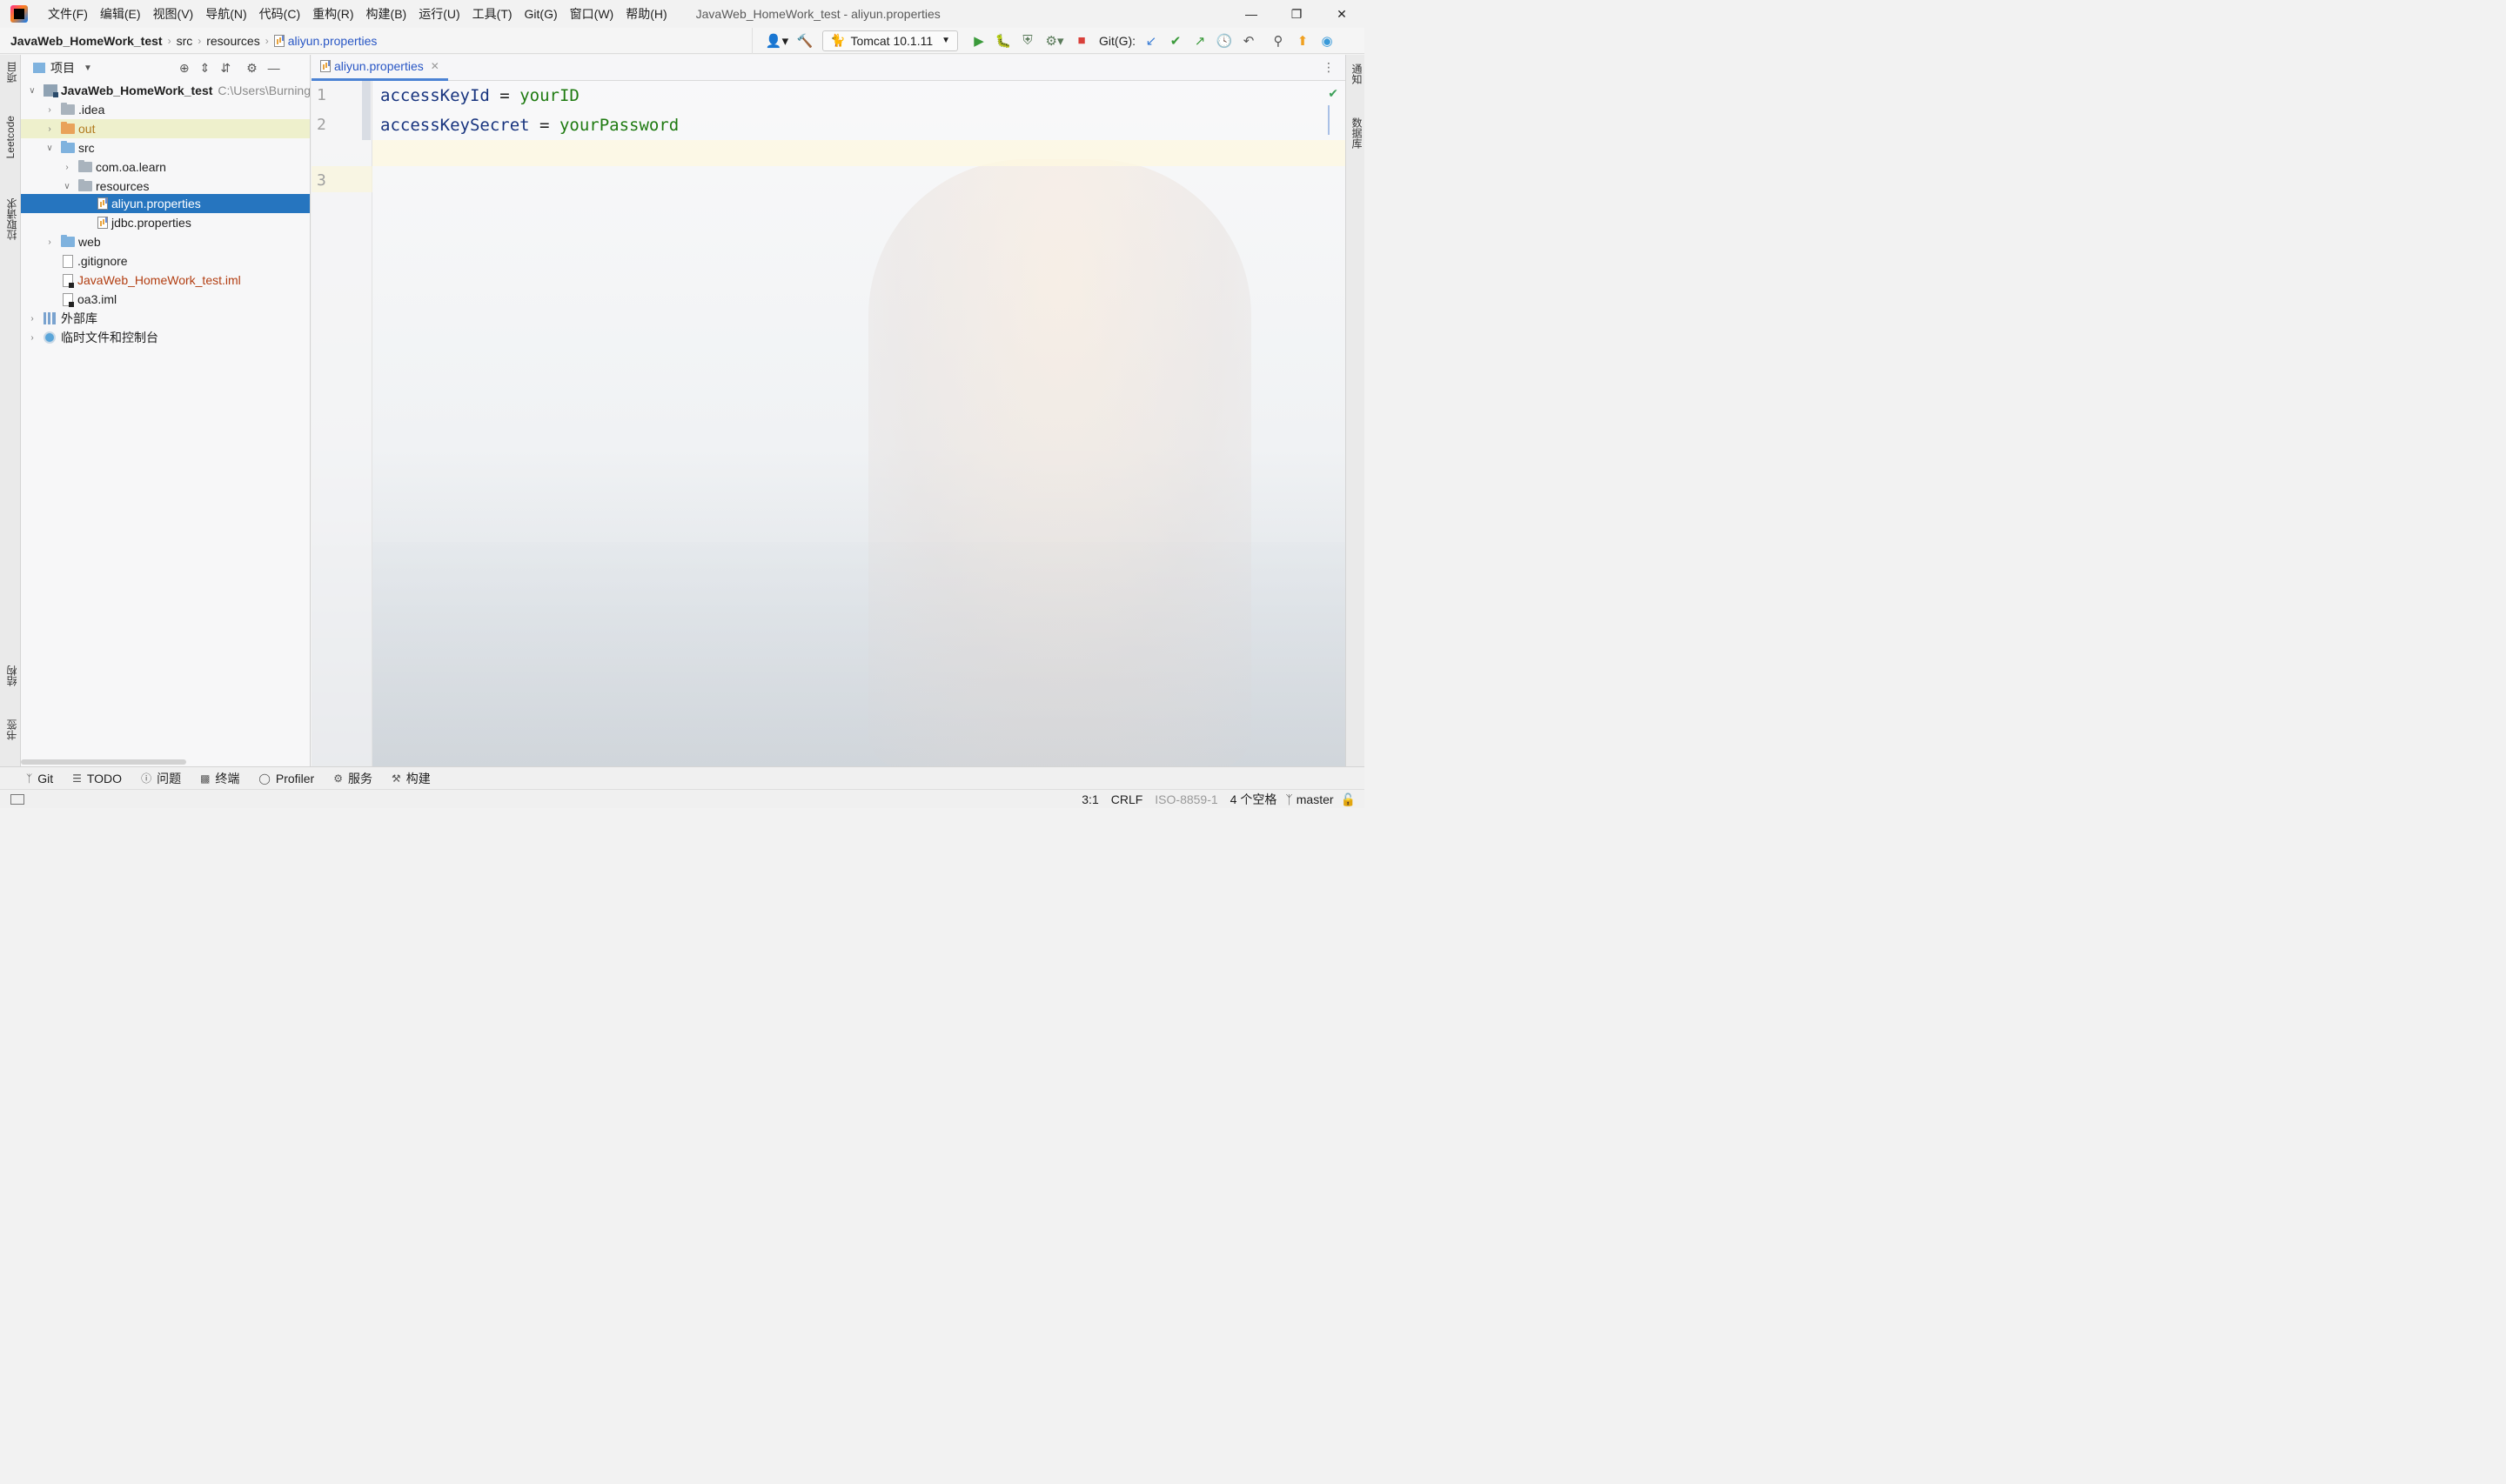 The height and width of the screenshot is (1484, 2506). I want to click on indent-setting: 4 个空格, so click(1253, 800).